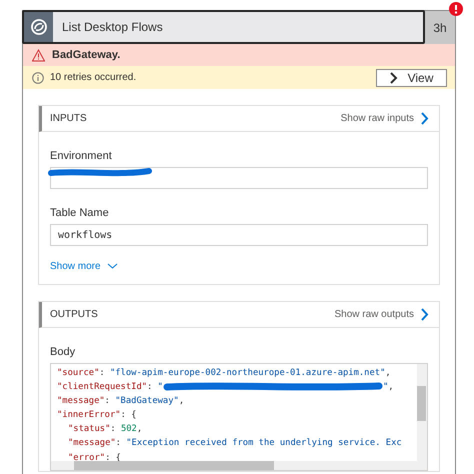  Describe the element at coordinates (440, 28) in the screenshot. I see `duration: 3h` at that location.